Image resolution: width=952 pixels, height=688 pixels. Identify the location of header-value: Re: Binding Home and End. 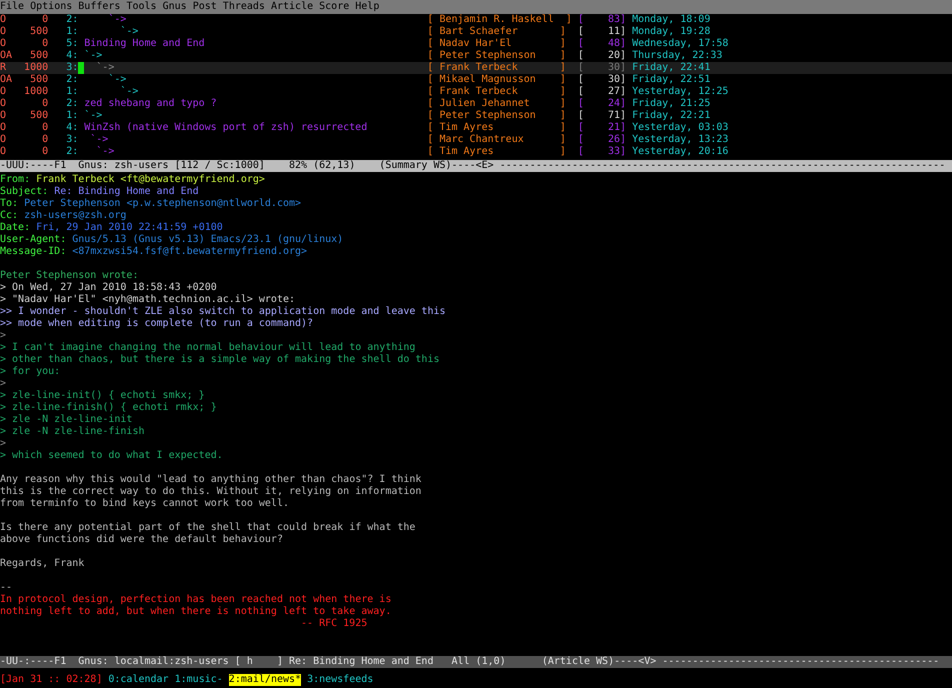
(126, 192).